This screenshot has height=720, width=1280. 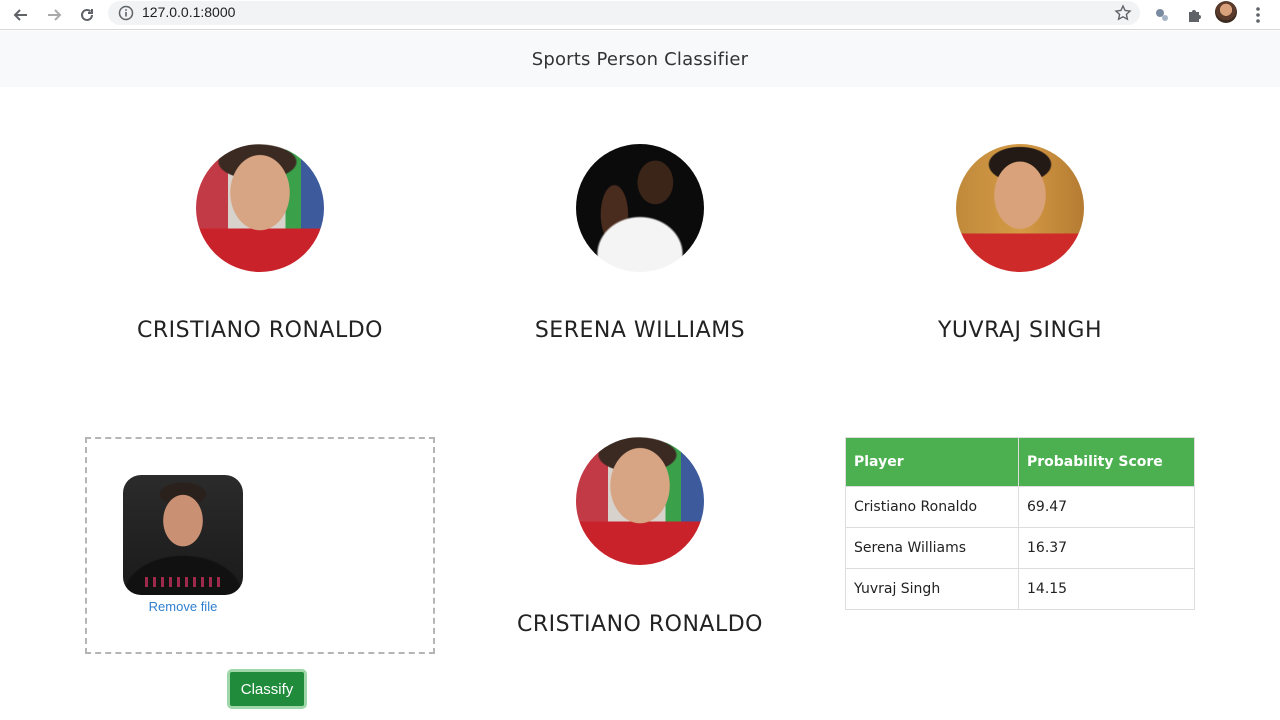 What do you see at coordinates (126, 15) in the screenshot?
I see `info-icon` at bounding box center [126, 15].